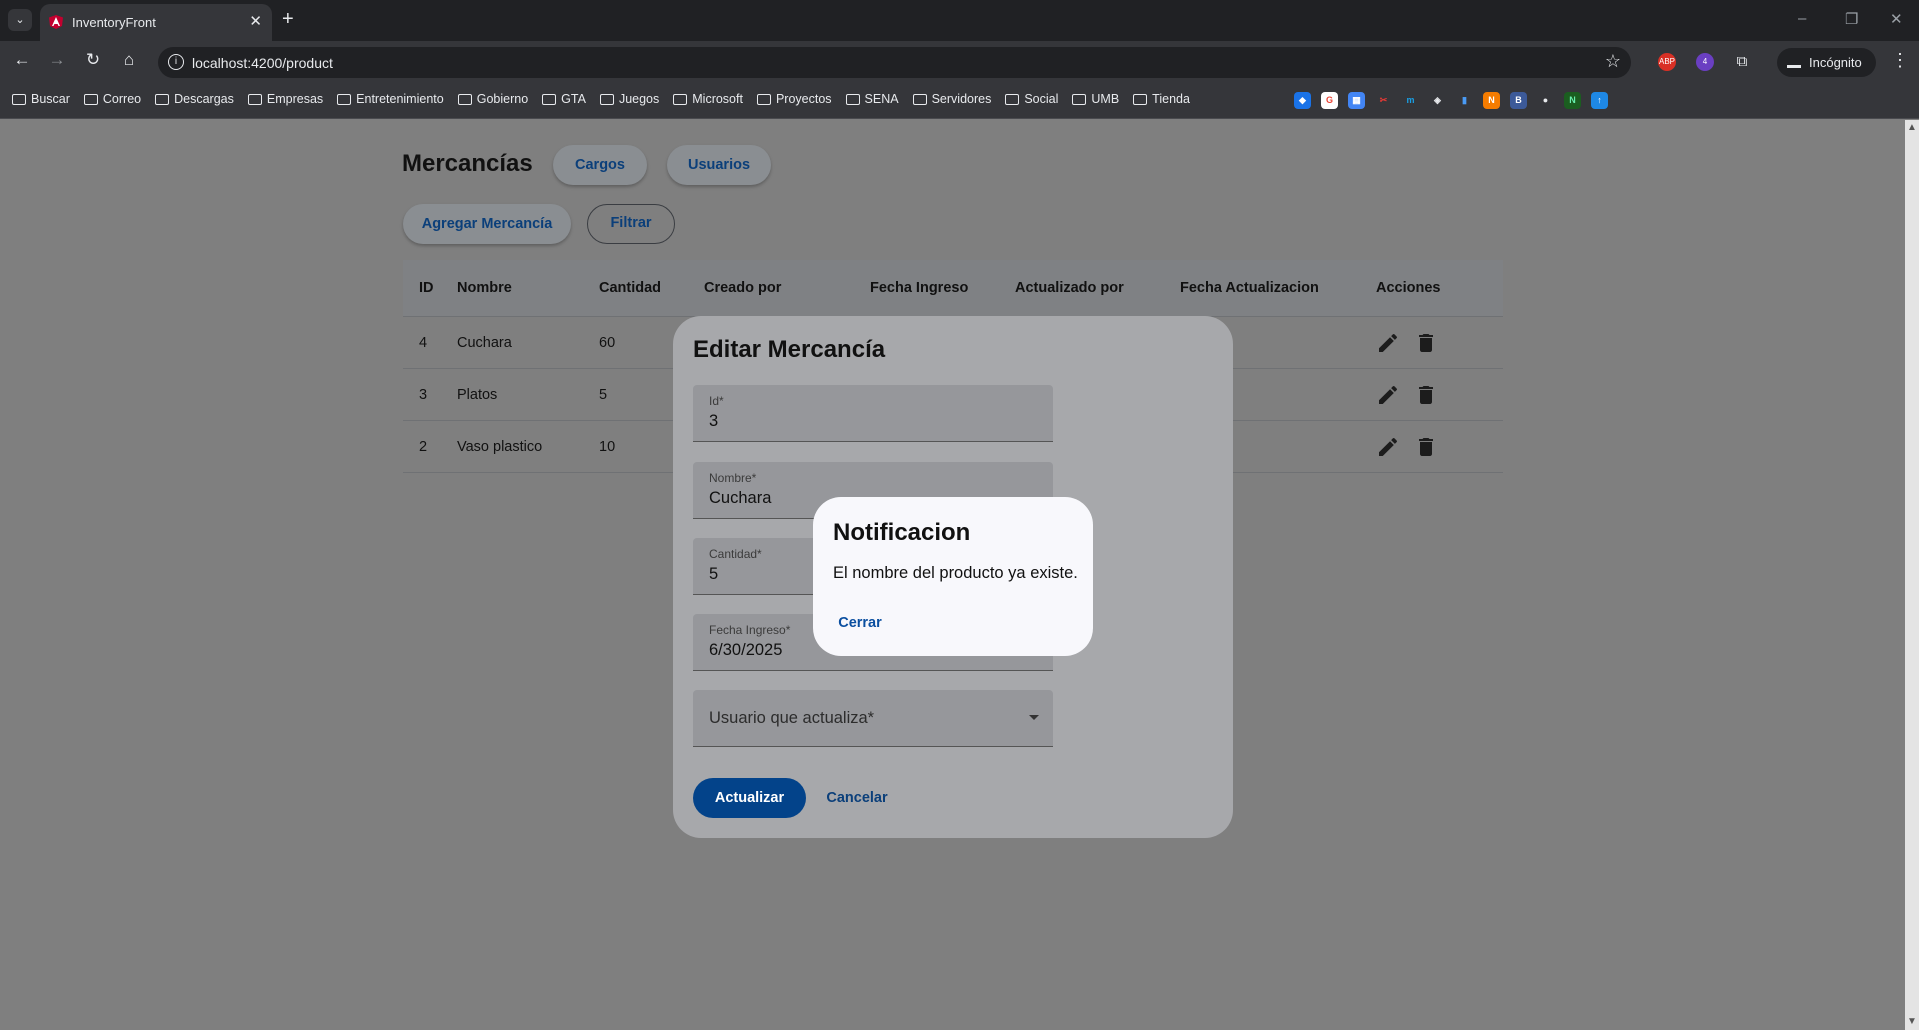 The width and height of the screenshot is (1919, 1030). I want to click on scroll-up-icon: ▲, so click(1912, 127).